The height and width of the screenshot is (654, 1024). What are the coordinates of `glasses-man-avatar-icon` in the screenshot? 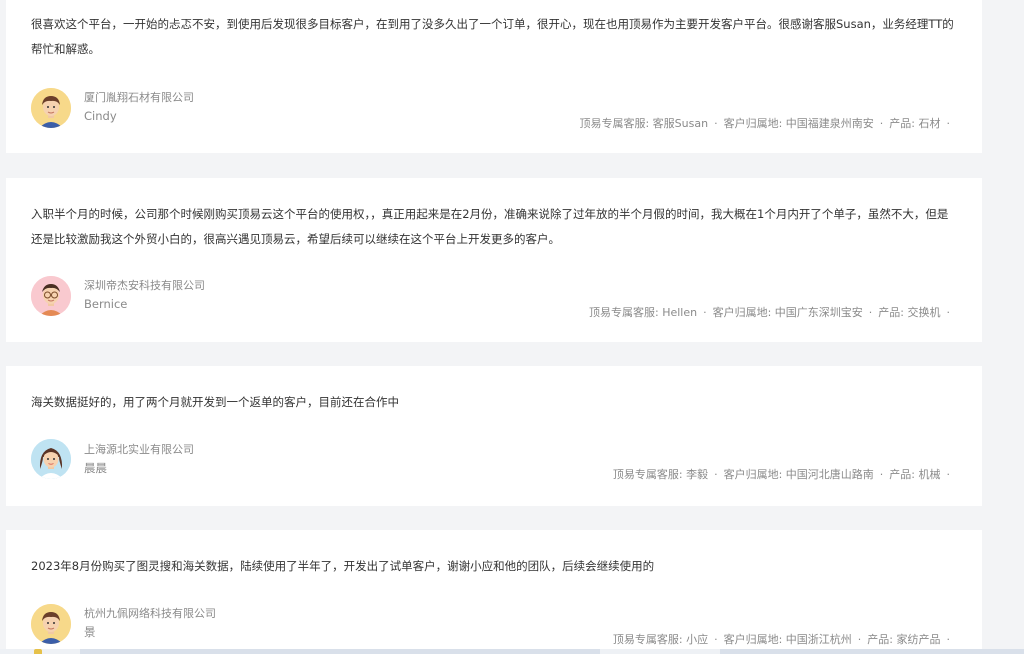 It's located at (51, 296).